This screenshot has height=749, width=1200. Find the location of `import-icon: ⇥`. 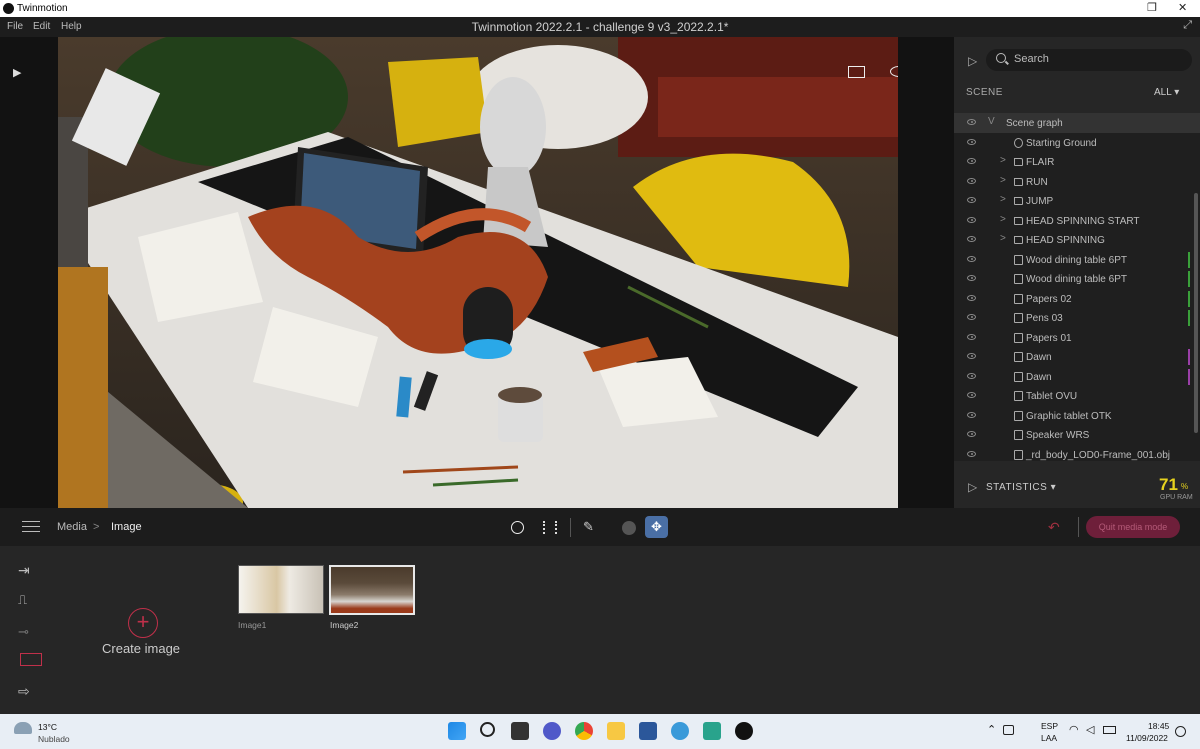

import-icon: ⇥ is located at coordinates (31, 570).